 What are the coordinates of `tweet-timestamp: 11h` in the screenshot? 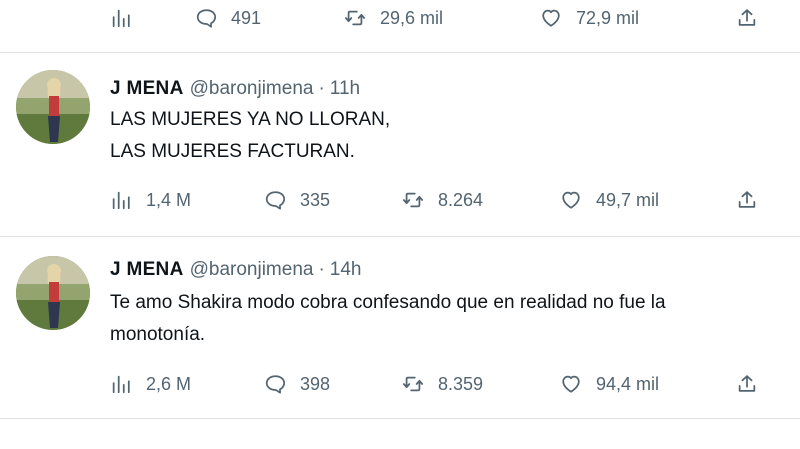 It's located at (345, 89).